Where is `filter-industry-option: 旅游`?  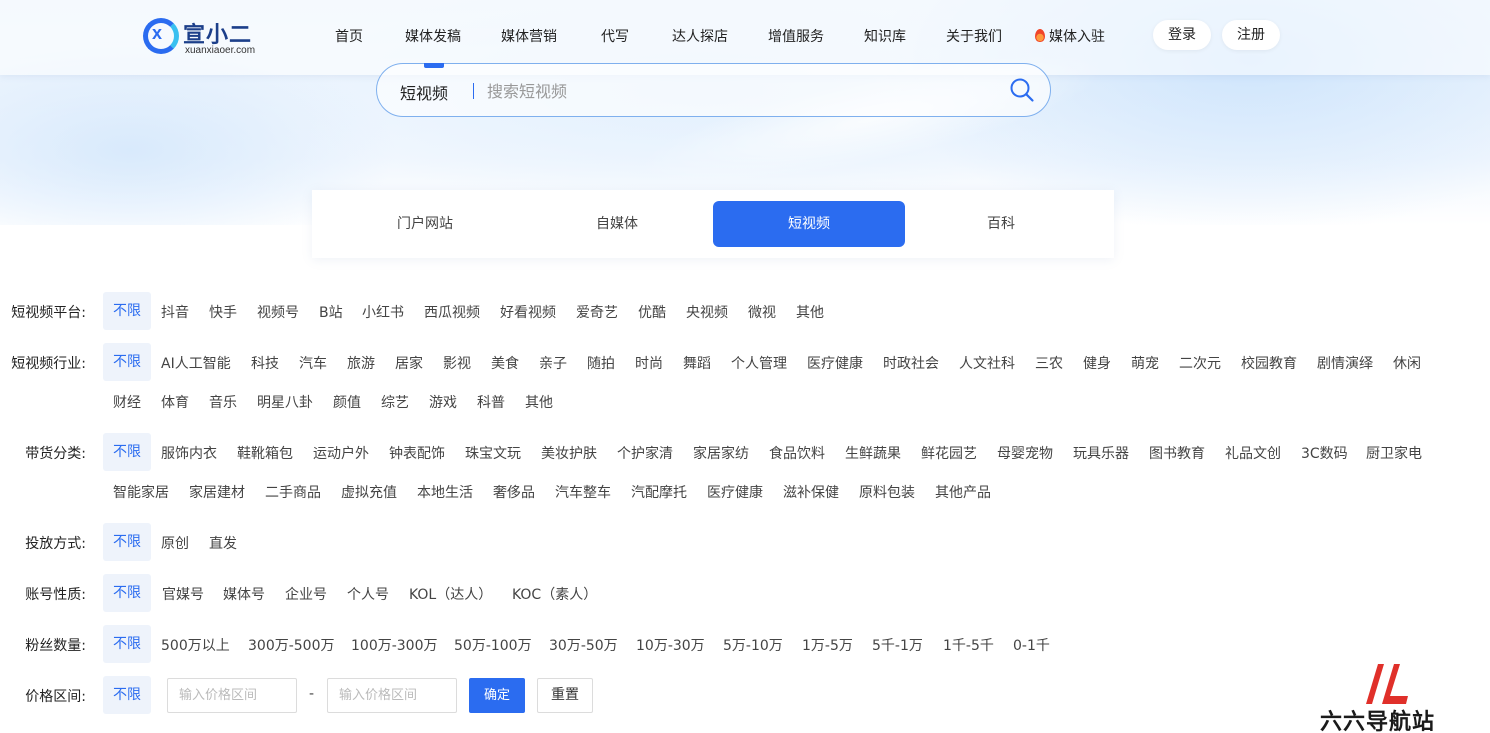
filter-industry-option: 旅游 is located at coordinates (361, 363).